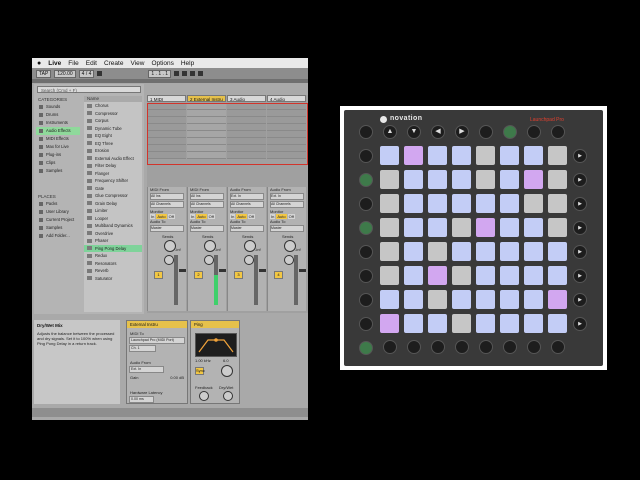  Describe the element at coordinates (113, 271) in the screenshot. I see `browser-item: Reverb` at that location.